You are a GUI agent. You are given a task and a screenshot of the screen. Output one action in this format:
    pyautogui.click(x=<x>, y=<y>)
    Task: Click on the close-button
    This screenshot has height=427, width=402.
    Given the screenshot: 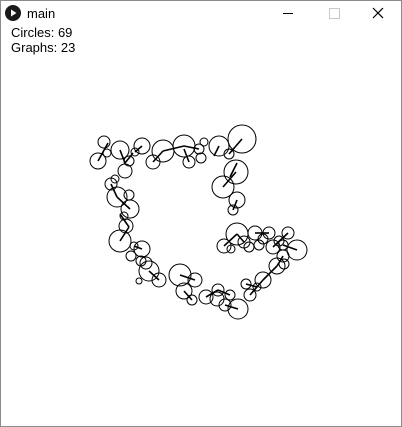 What is the action you would take?
    pyautogui.click(x=378, y=13)
    